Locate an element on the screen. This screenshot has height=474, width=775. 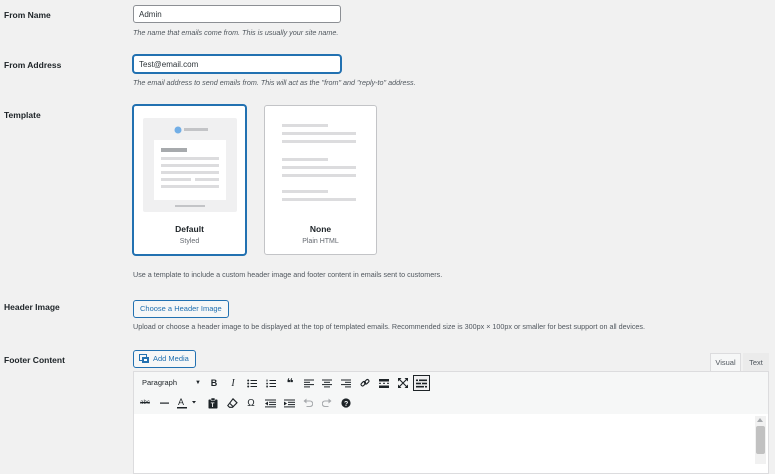
from-name-label: From Name is located at coordinates (27, 15).